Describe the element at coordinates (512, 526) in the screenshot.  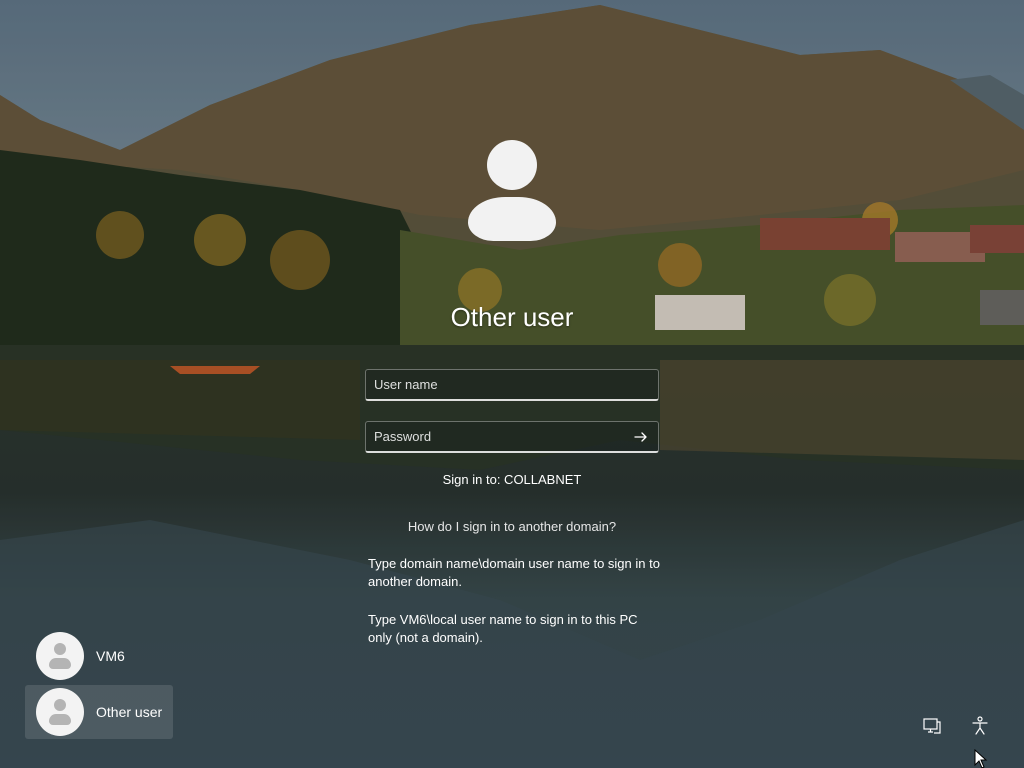
I see `another-domain-help-link: How do I sign in to another domain?` at that location.